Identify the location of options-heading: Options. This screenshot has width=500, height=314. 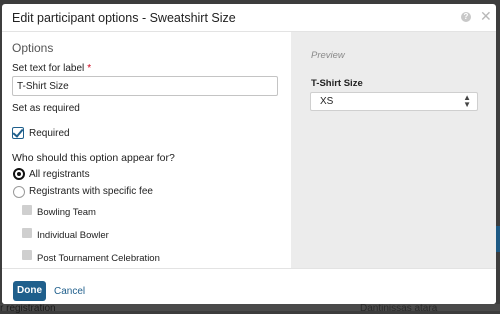
(33, 48).